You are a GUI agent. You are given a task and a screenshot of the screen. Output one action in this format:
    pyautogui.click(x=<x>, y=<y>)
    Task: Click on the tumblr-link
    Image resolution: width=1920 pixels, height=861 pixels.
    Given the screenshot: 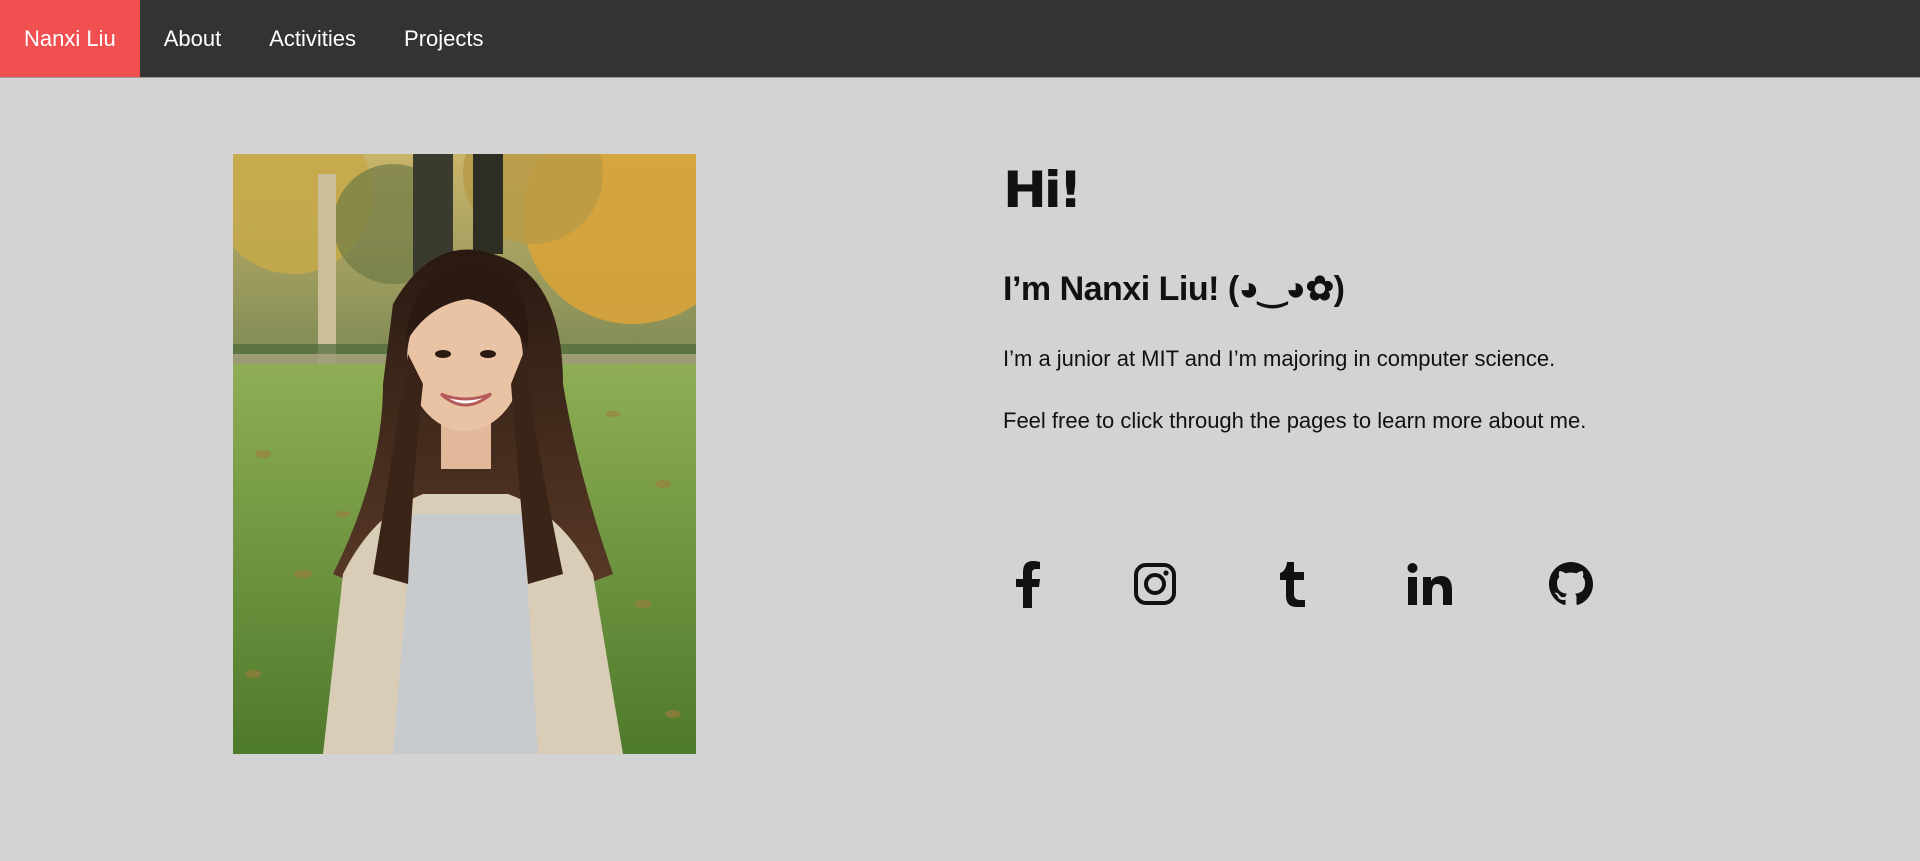 What is the action you would take?
    pyautogui.click(x=1292, y=584)
    